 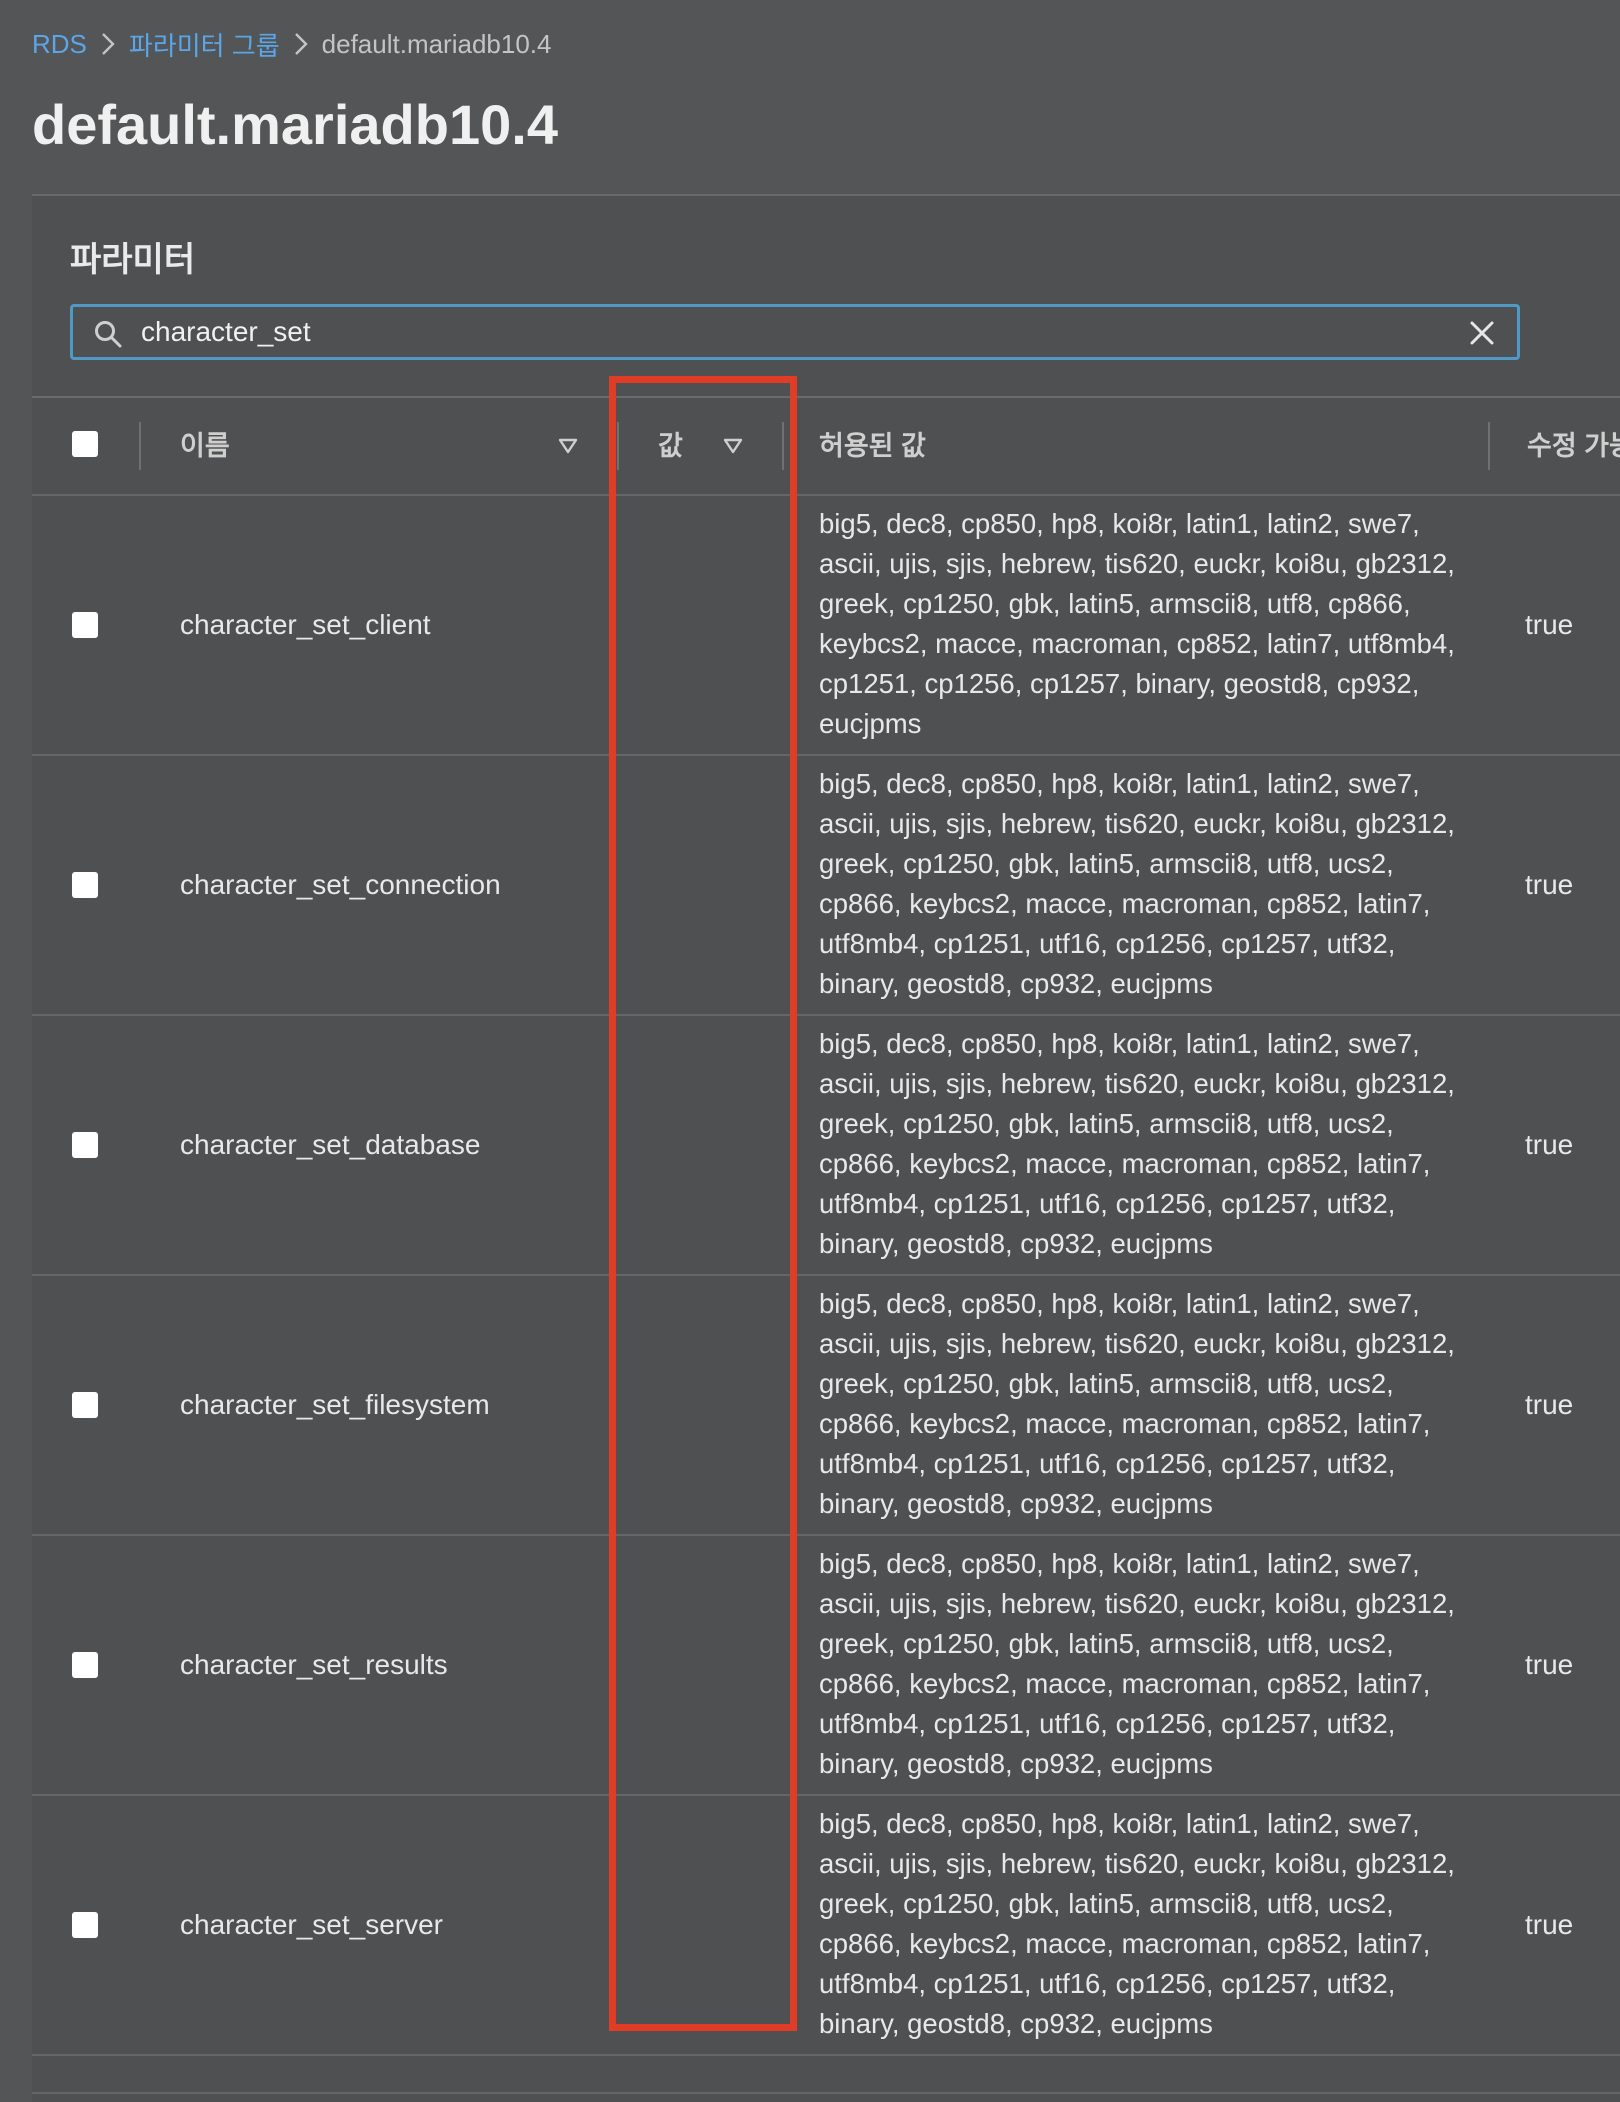 I want to click on panel-title: 파라미터, so click(x=133, y=260).